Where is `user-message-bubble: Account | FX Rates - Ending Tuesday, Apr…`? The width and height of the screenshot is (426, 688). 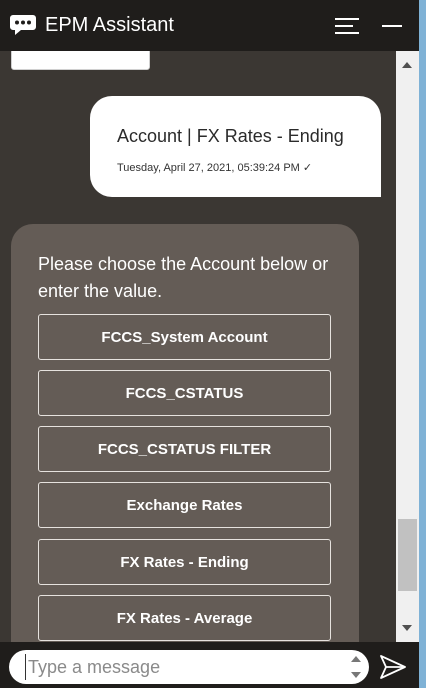
user-message-bubble: Account | FX Rates - Ending Tuesday, Apr… is located at coordinates (235, 146).